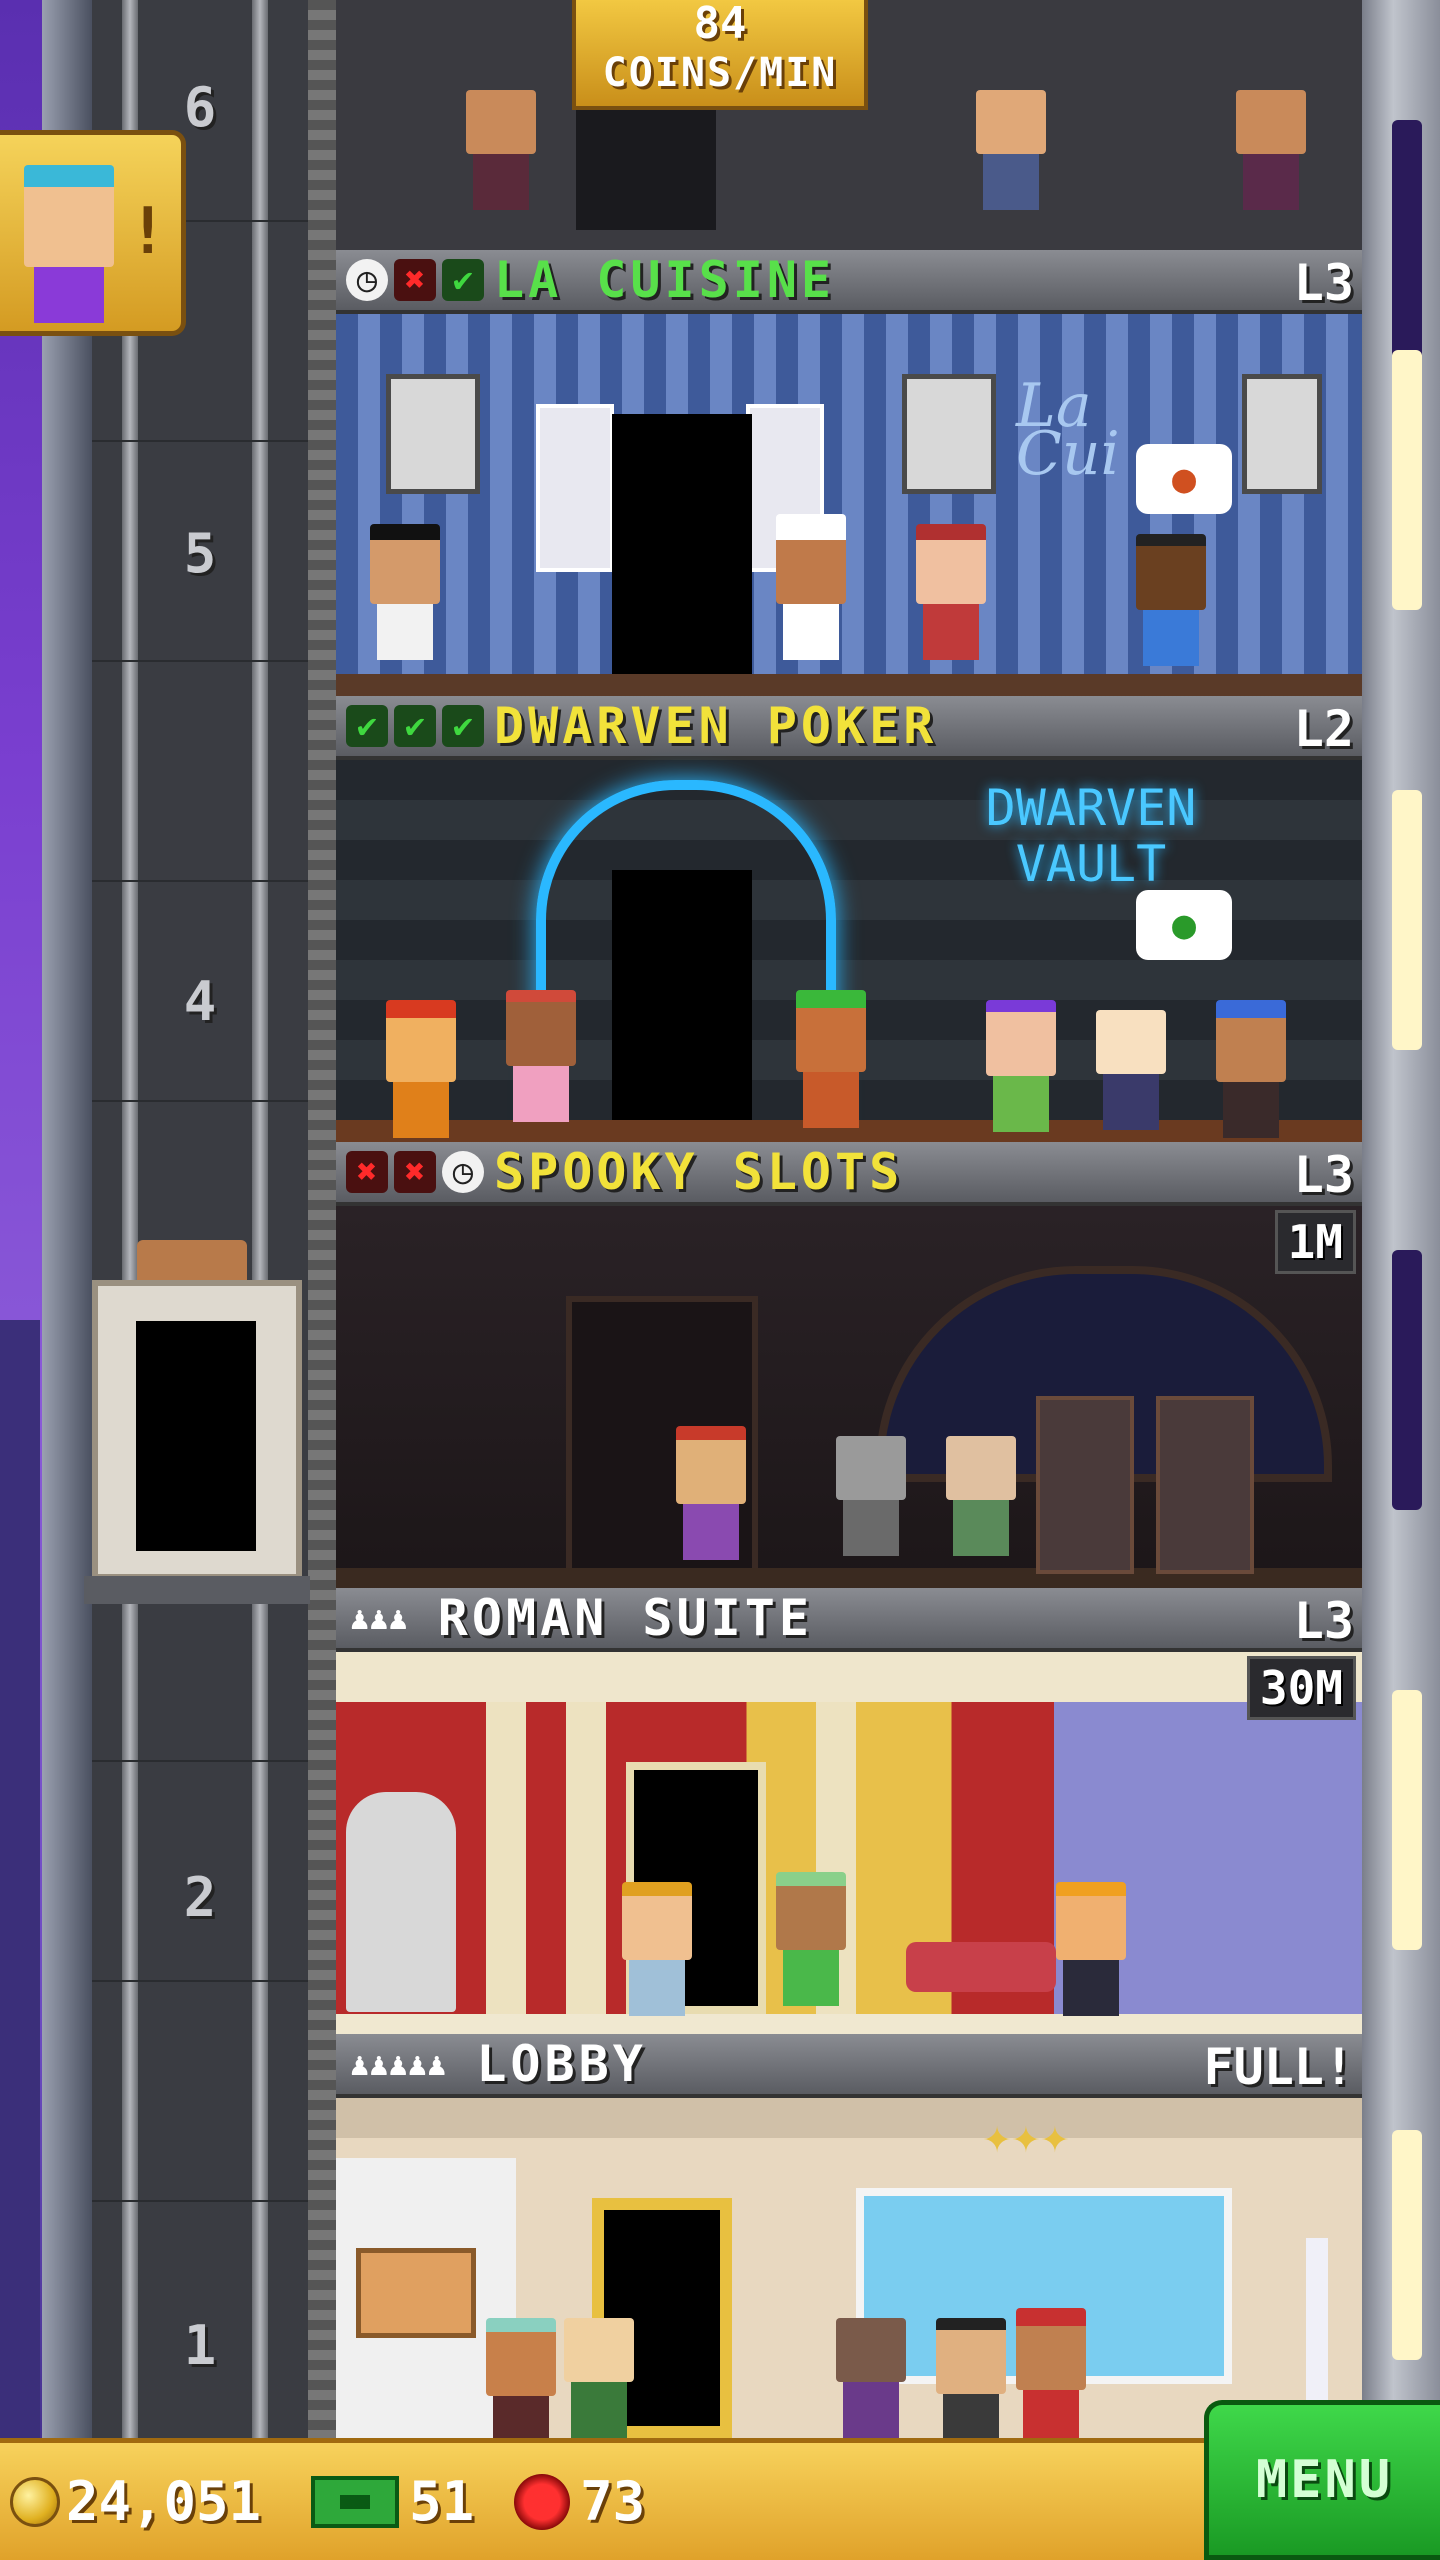 This screenshot has width=1440, height=2560. I want to click on timer-badge: 30M, so click(1301, 1688).